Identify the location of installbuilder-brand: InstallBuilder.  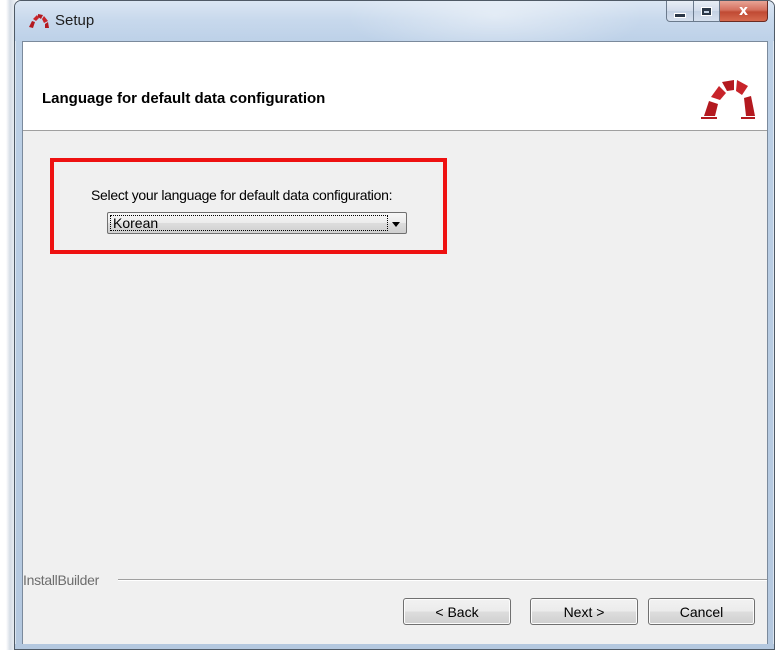
(61, 580).